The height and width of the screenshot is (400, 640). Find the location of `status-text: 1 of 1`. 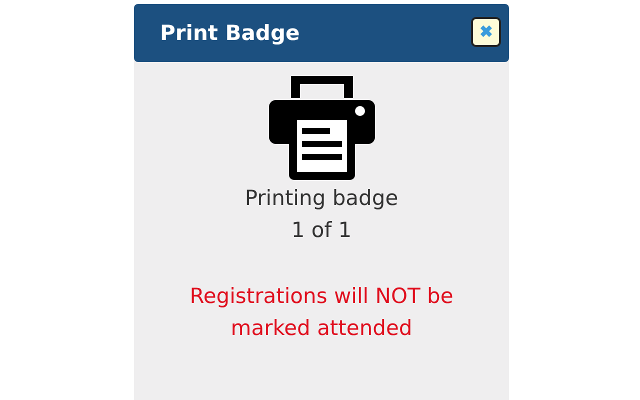

status-text: 1 of 1 is located at coordinates (321, 230).